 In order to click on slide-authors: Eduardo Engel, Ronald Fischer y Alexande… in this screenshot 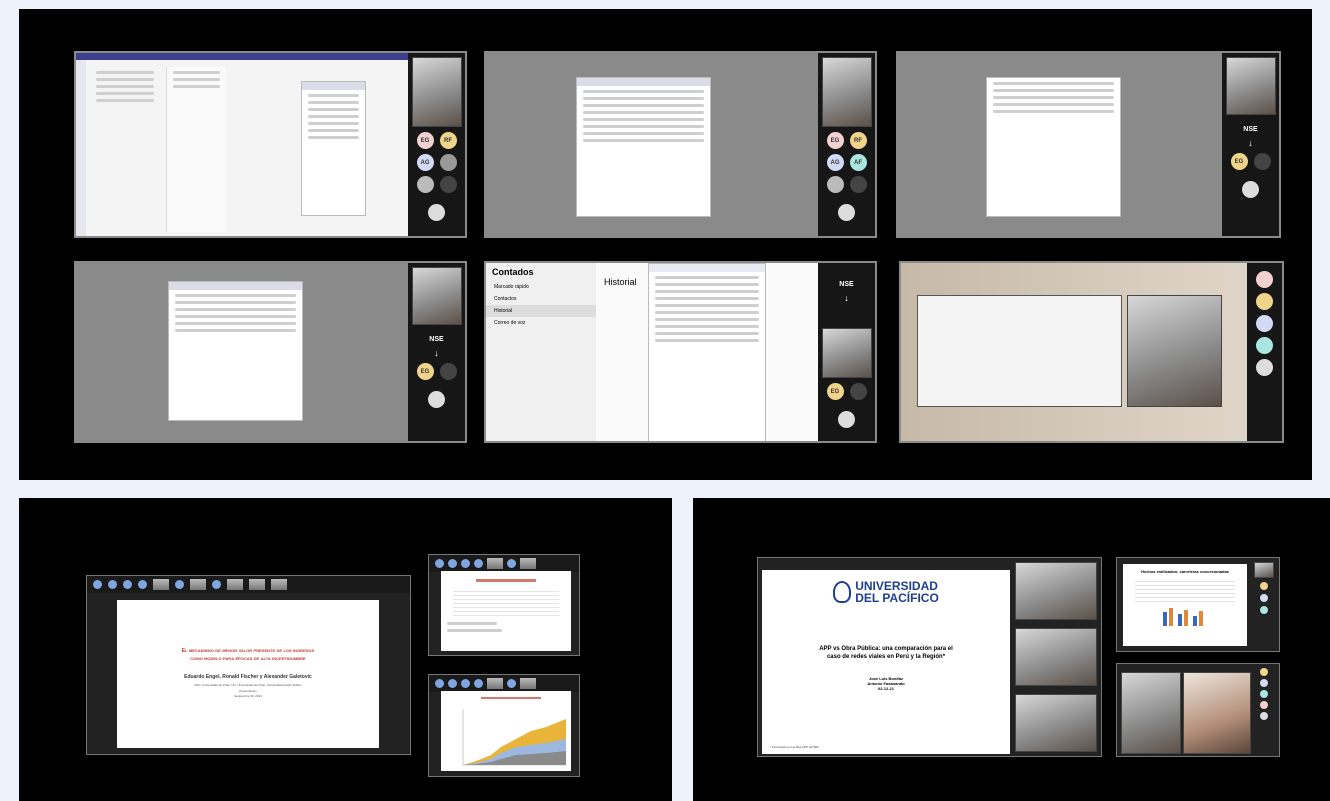, I will do `click(248, 677)`.